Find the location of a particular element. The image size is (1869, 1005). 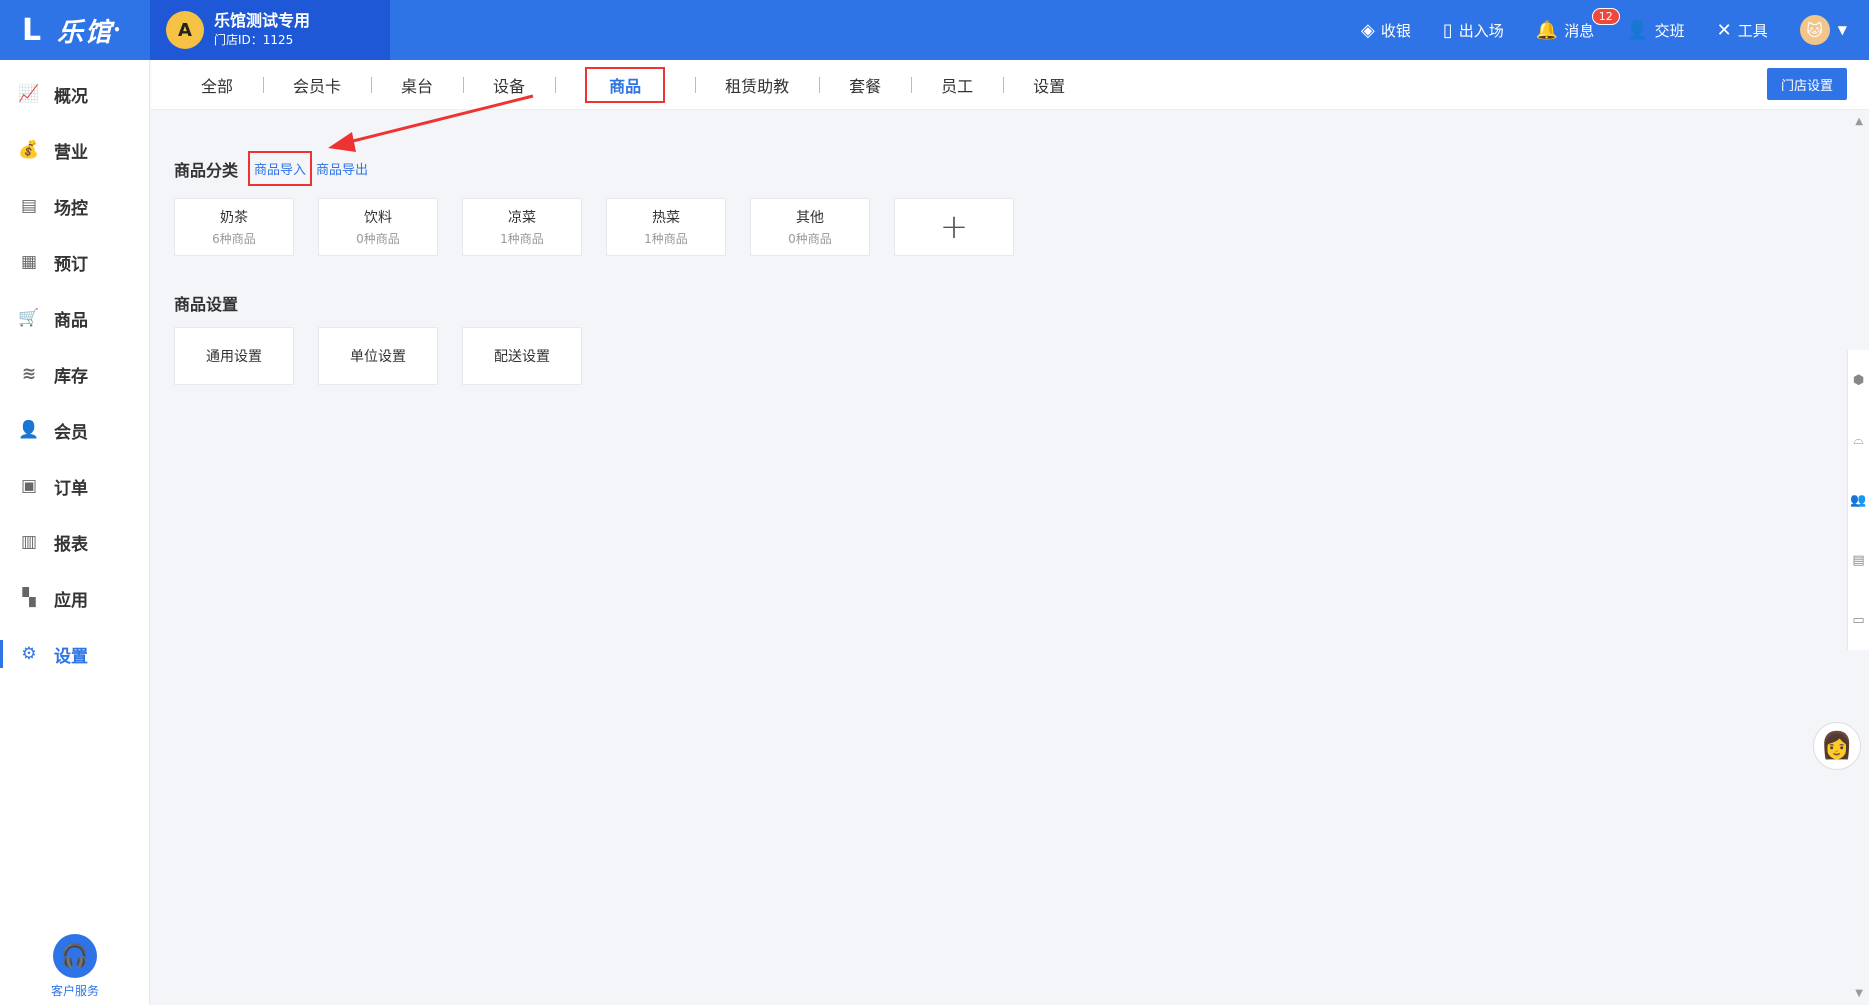

app-logo: L 乐馆 • is located at coordinates (75, 30).